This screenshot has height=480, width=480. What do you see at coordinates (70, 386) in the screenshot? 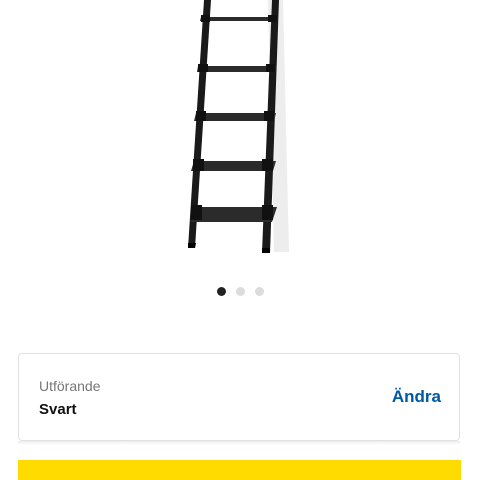
I see `variant-caption: Utförande` at bounding box center [70, 386].